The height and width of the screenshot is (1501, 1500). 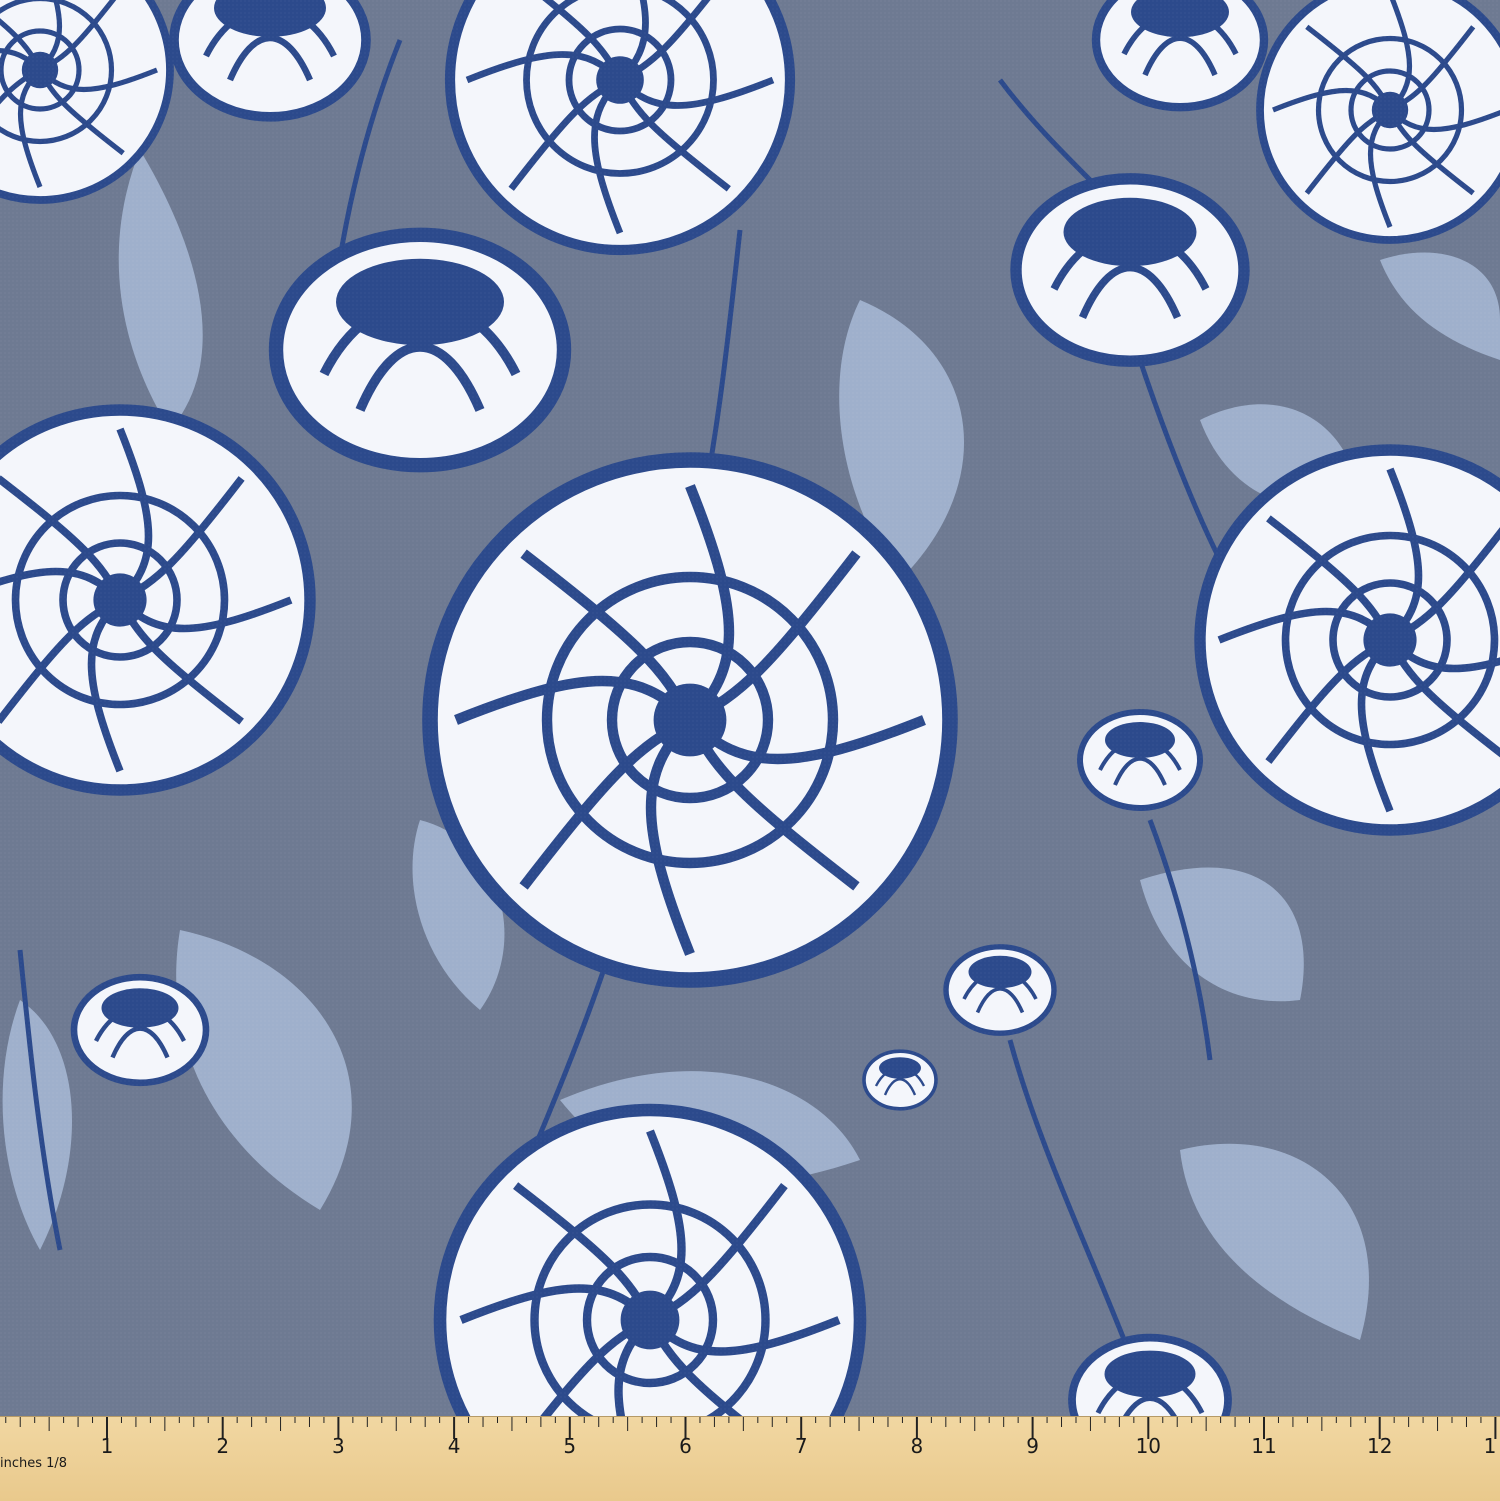 What do you see at coordinates (685, 1446) in the screenshot?
I see `ruler-number: 6` at bounding box center [685, 1446].